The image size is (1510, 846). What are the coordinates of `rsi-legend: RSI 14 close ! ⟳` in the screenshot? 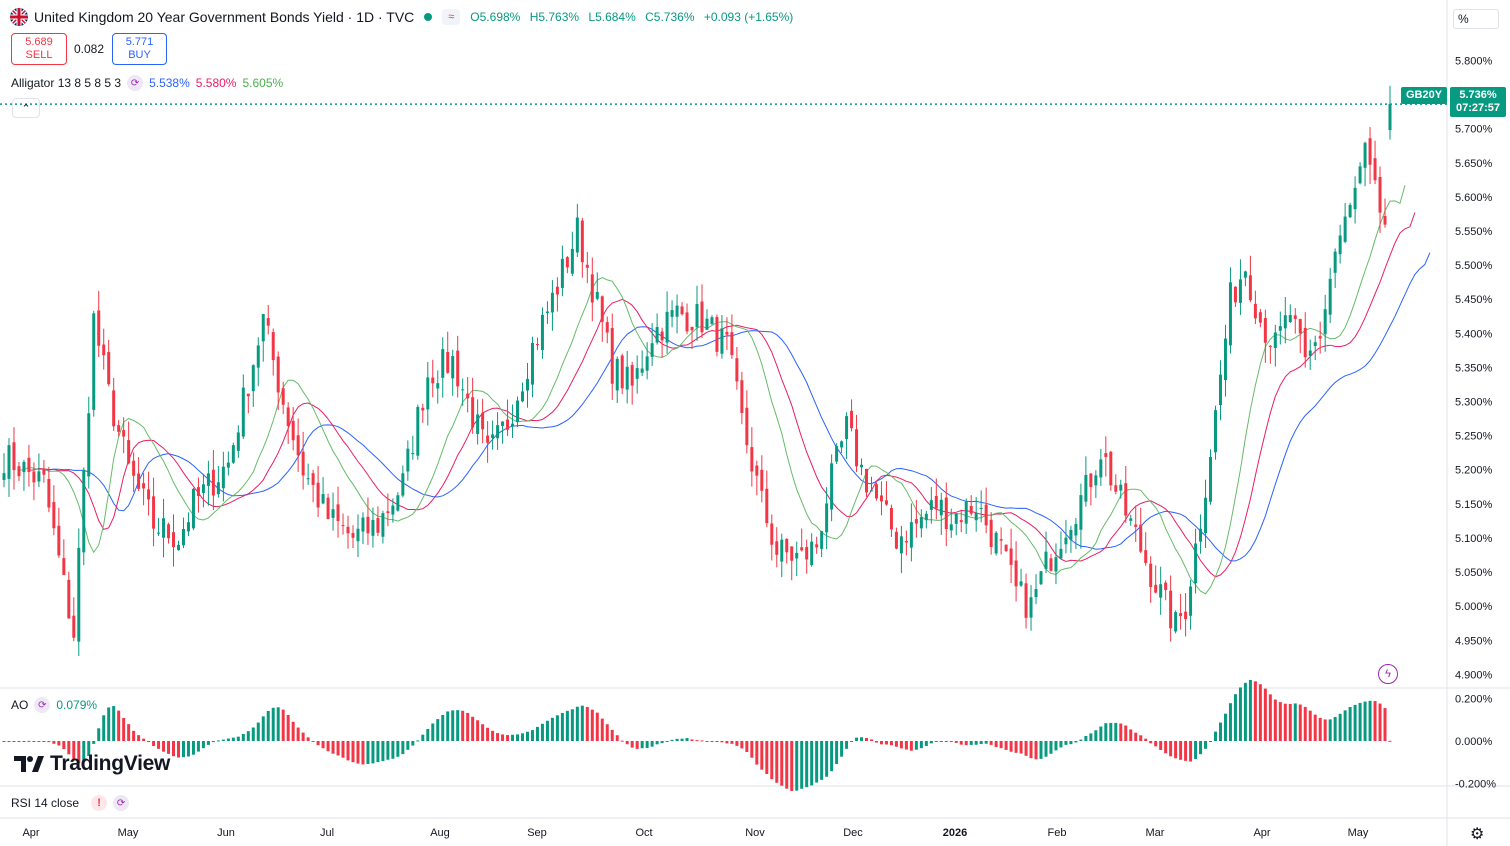 It's located at (73, 803).